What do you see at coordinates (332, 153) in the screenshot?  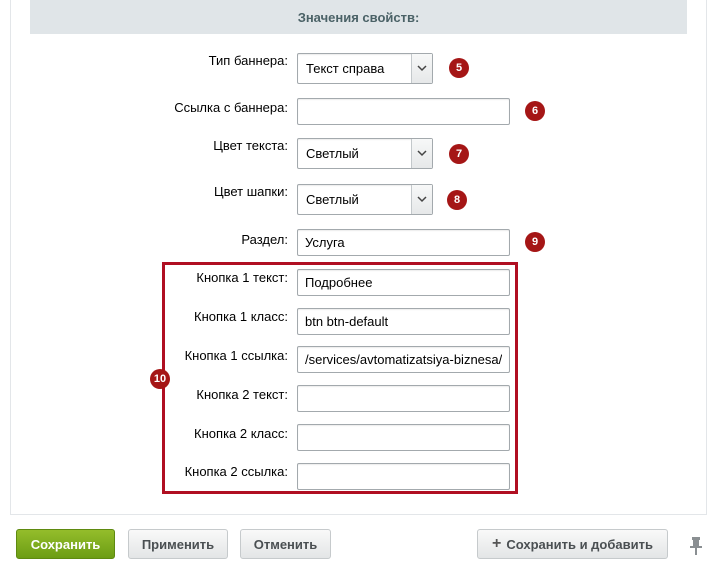 I see `text-color-value: Светлый` at bounding box center [332, 153].